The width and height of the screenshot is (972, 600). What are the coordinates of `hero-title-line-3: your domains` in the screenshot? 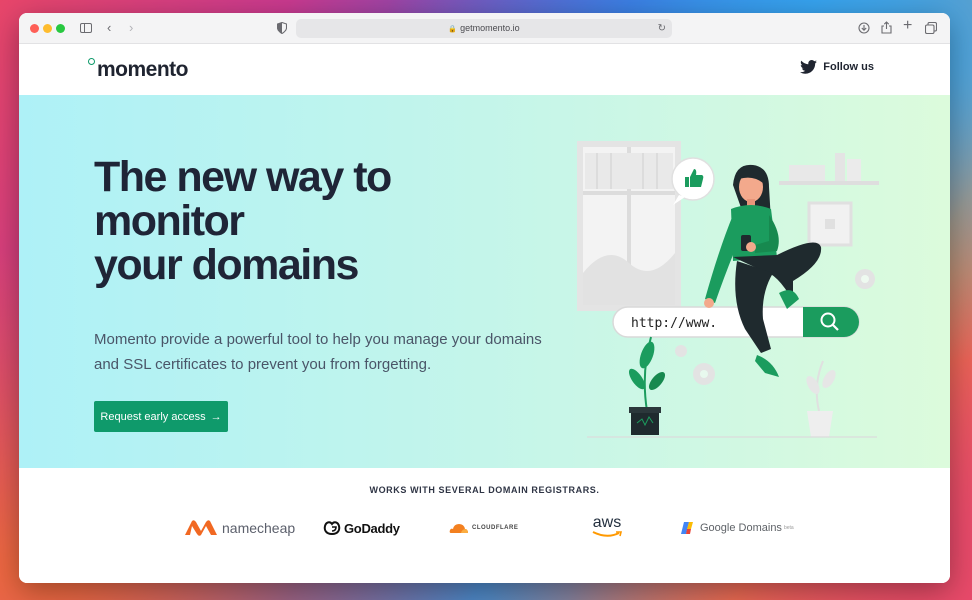 It's located at (226, 265).